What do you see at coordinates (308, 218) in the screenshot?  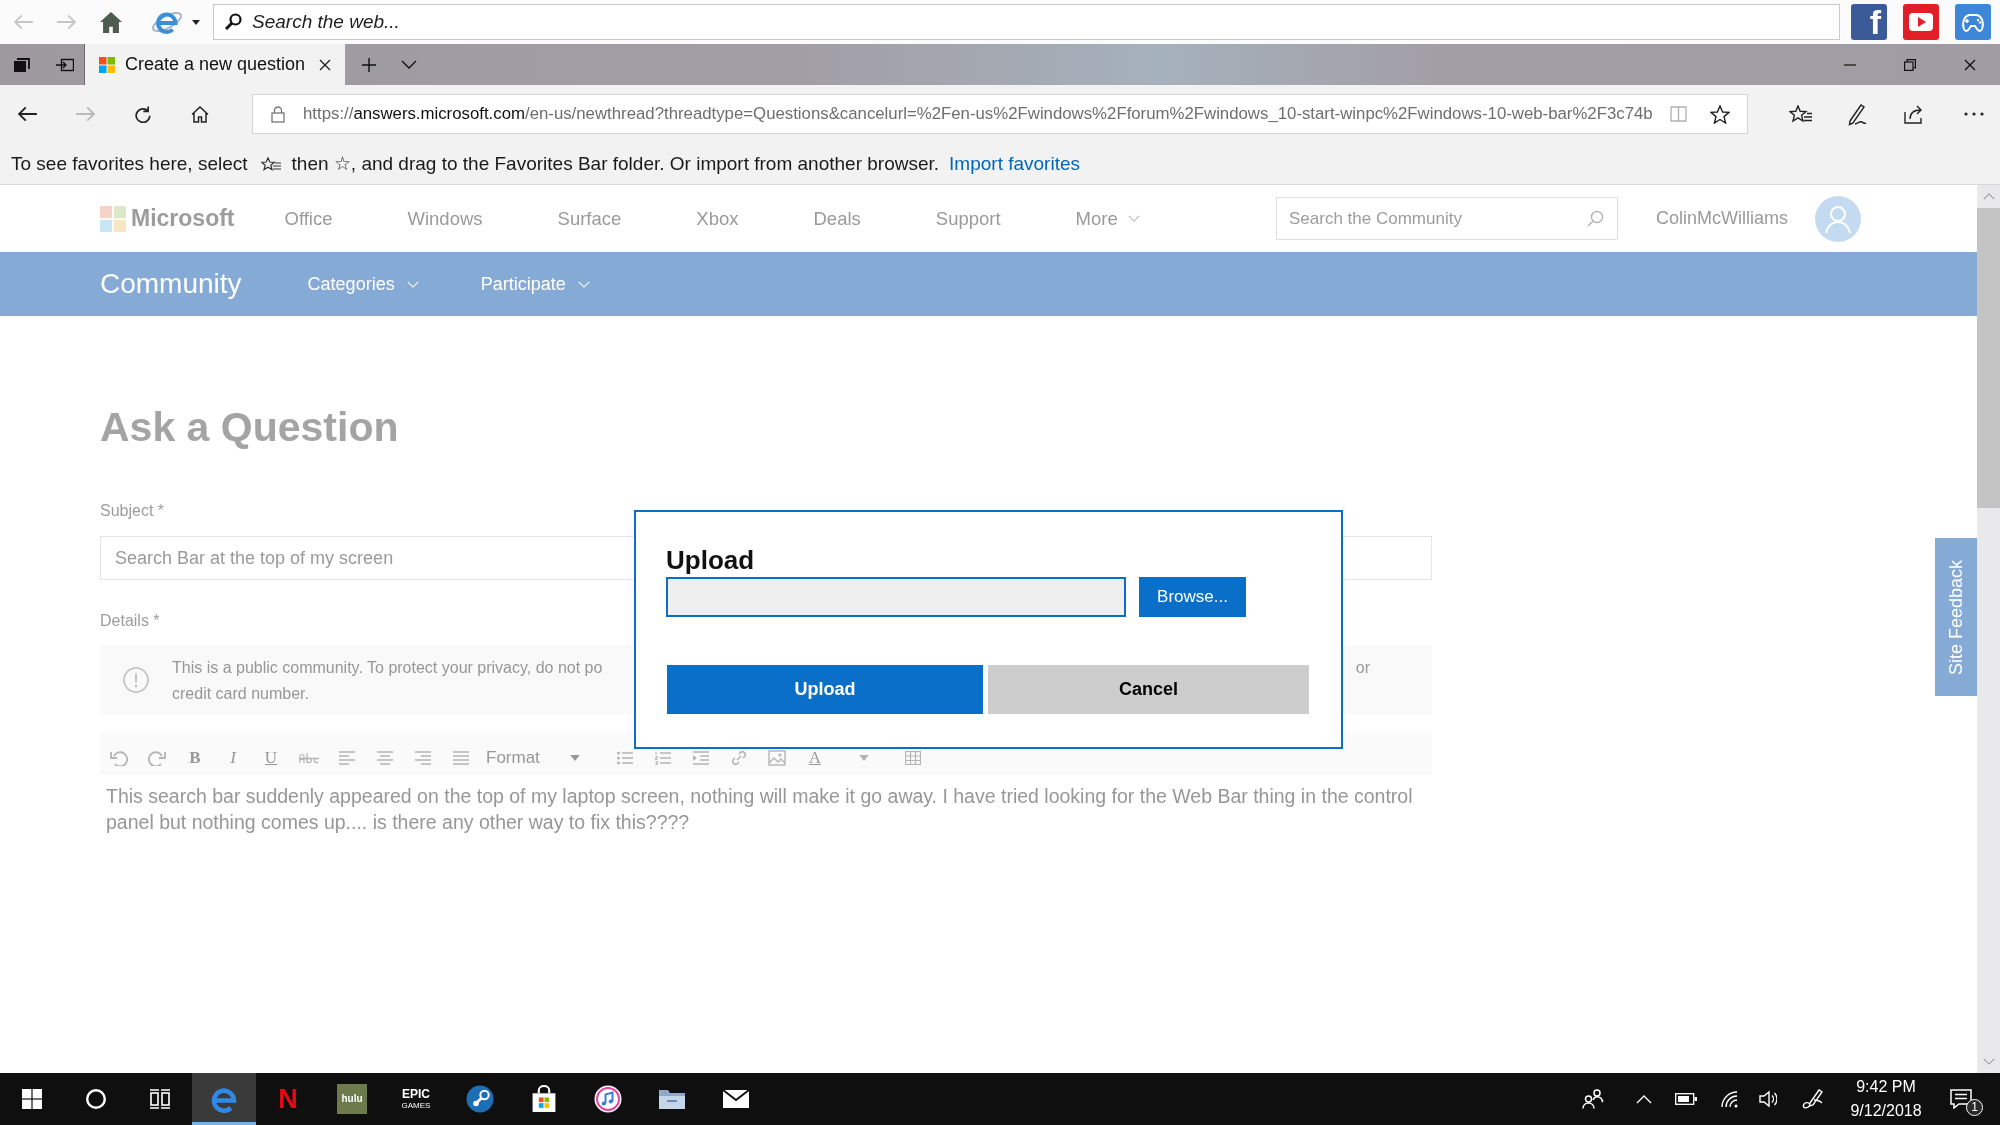 I see `nav-link: Office` at bounding box center [308, 218].